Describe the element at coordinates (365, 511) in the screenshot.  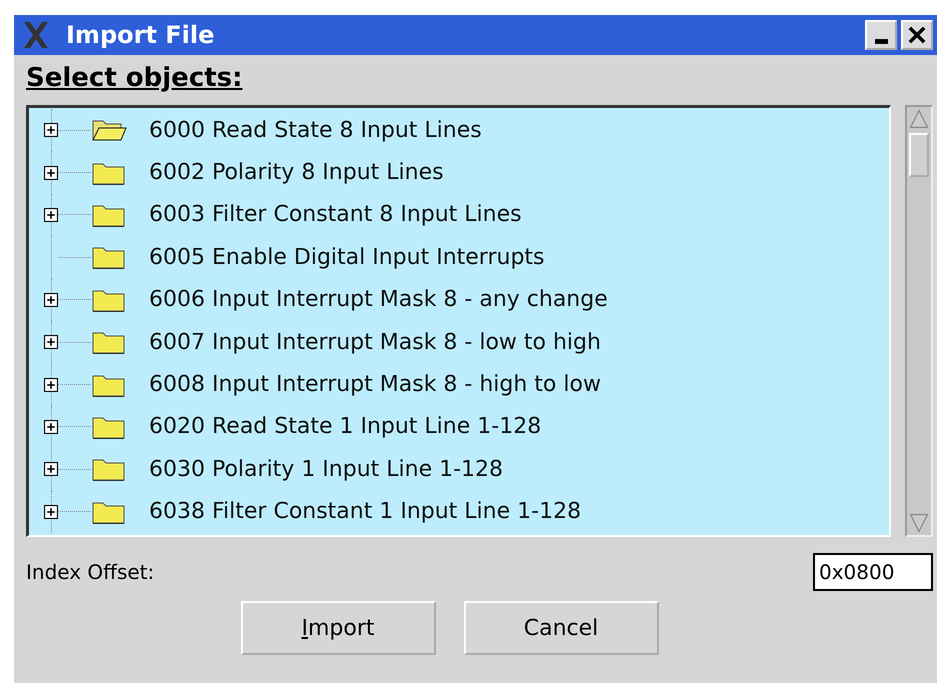
I see `tree-item: 6038 Filter Constant 1 Input Line 1-128` at that location.